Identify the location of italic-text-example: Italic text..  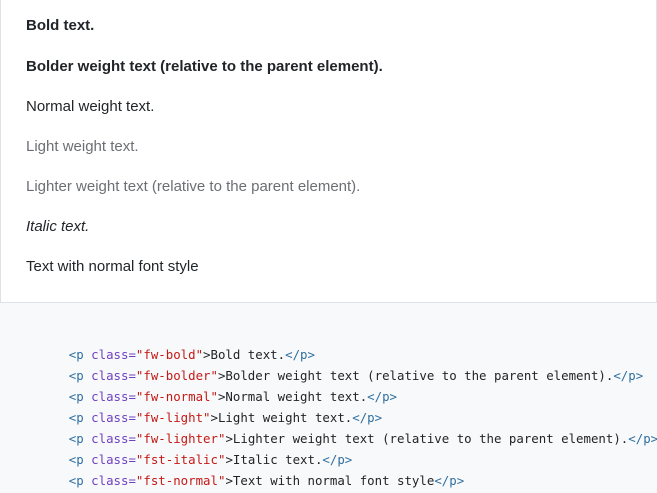
(58, 226).